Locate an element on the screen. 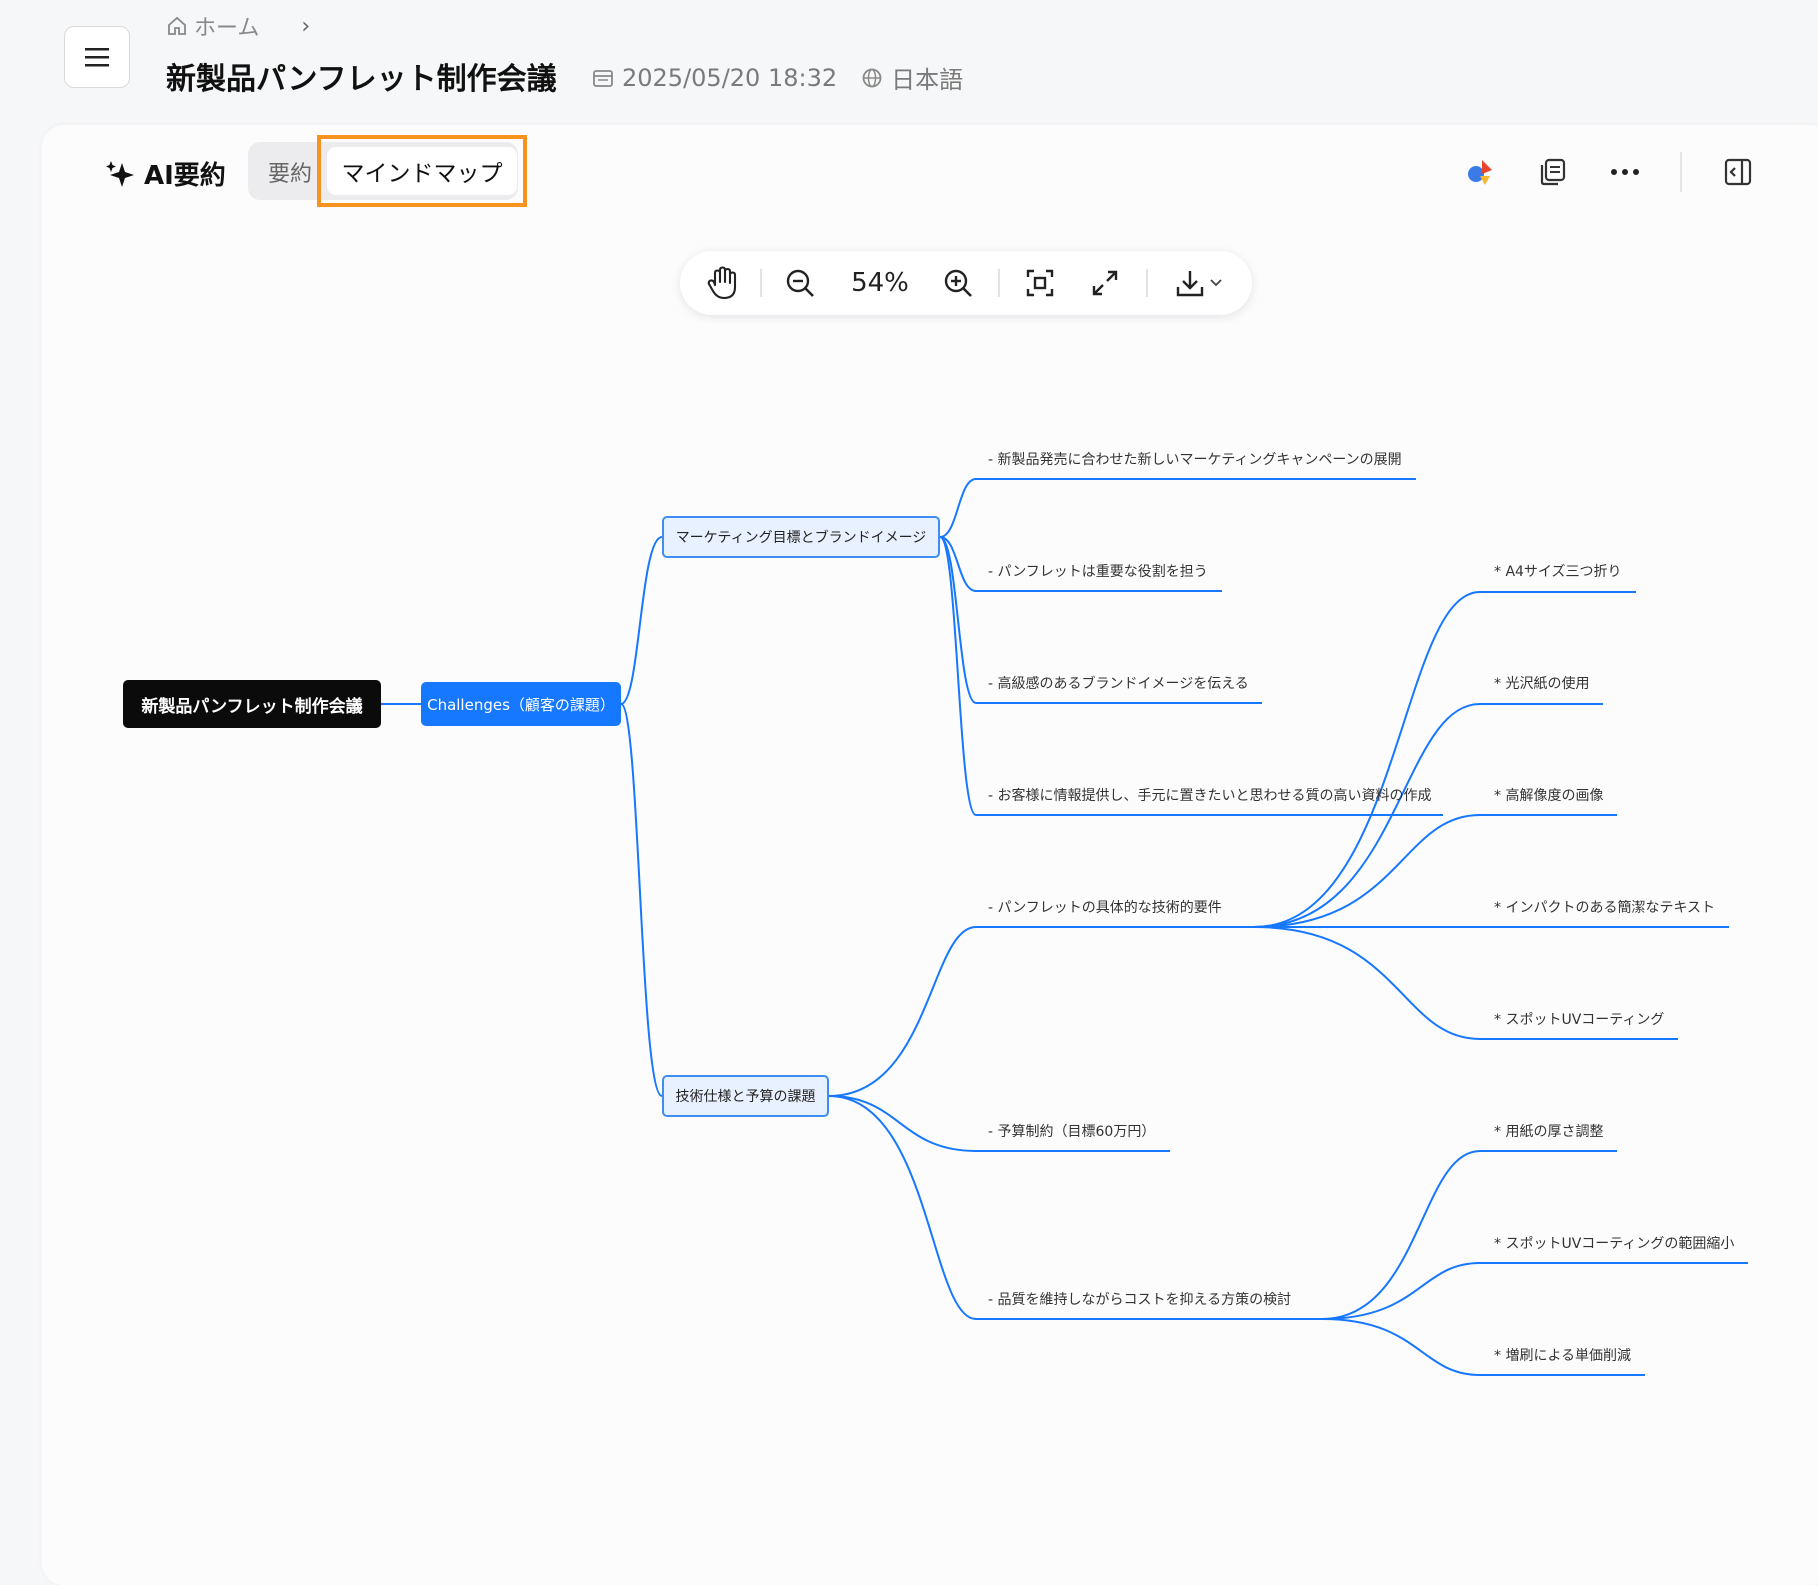 This screenshot has height=1585, width=1818. mindmap-subleaf: * A4サイズ三つ折り is located at coordinates (1558, 571).